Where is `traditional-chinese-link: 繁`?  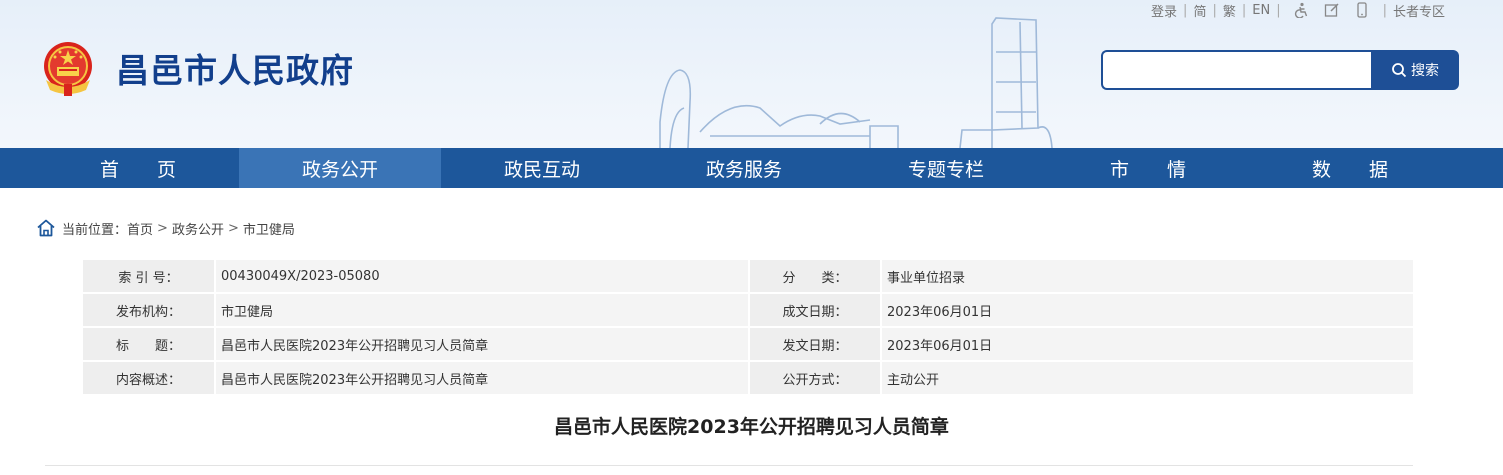 traditional-chinese-link: 繁 is located at coordinates (1229, 10).